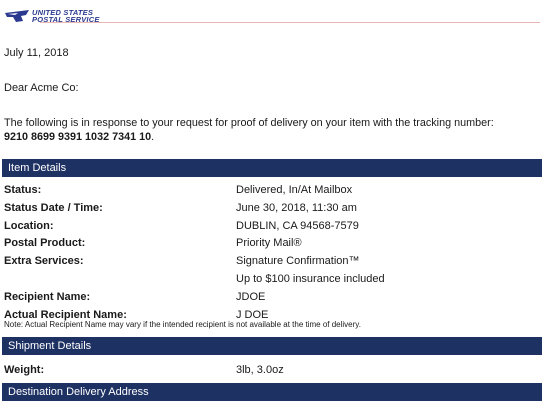 This screenshot has width=546, height=410. Describe the element at coordinates (17, 16) in the screenshot. I see `eagle-icon` at that location.